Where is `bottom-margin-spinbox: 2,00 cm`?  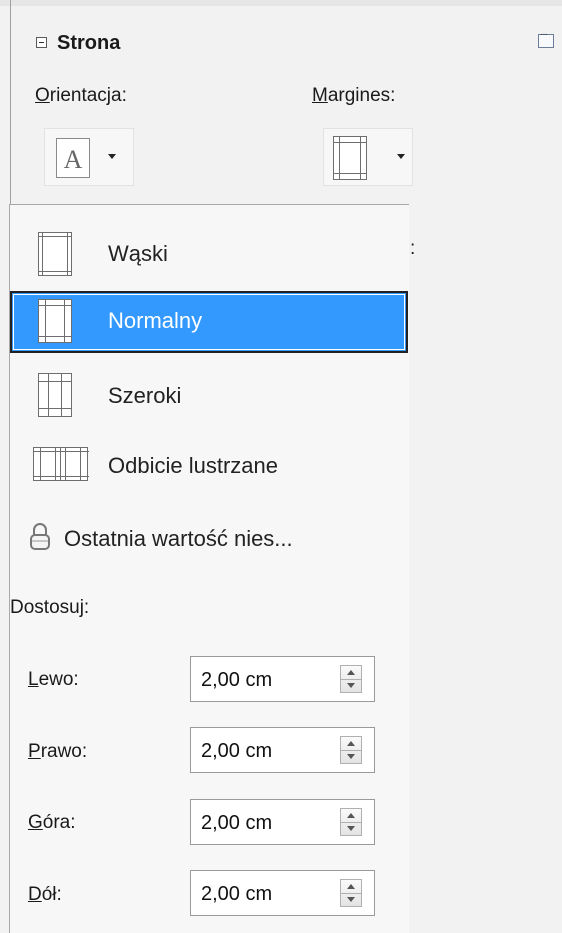
bottom-margin-spinbox: 2,00 cm is located at coordinates (282, 893).